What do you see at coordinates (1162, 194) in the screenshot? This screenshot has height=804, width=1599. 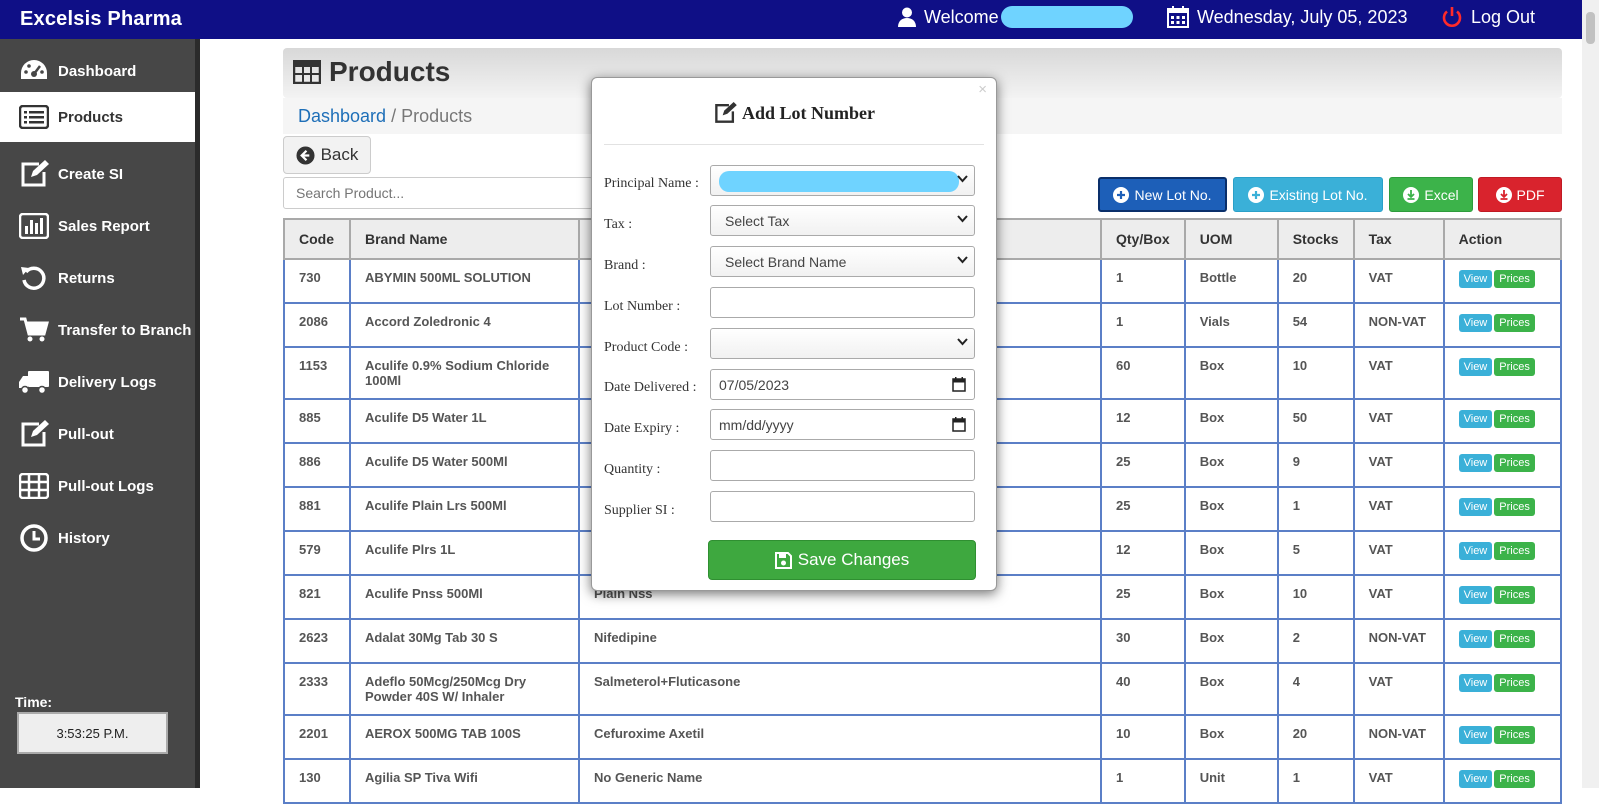 I see `new-lot-button: New Lot No.` at bounding box center [1162, 194].